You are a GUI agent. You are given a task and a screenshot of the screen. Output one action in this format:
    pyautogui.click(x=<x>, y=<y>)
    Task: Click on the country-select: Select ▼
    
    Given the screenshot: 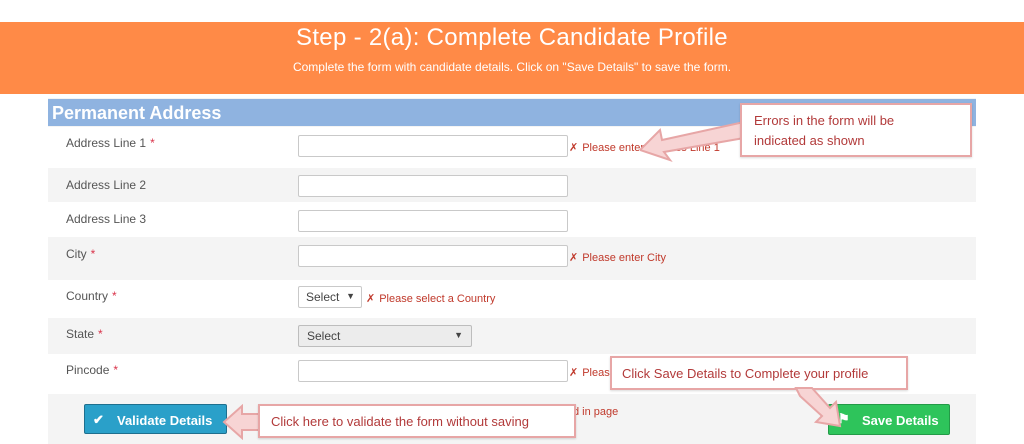 What is the action you would take?
    pyautogui.click(x=330, y=297)
    